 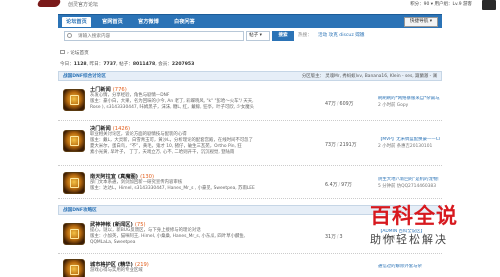 I want to click on forum-name: 城市格护区 (精华) (219), so click(x=119, y=264).